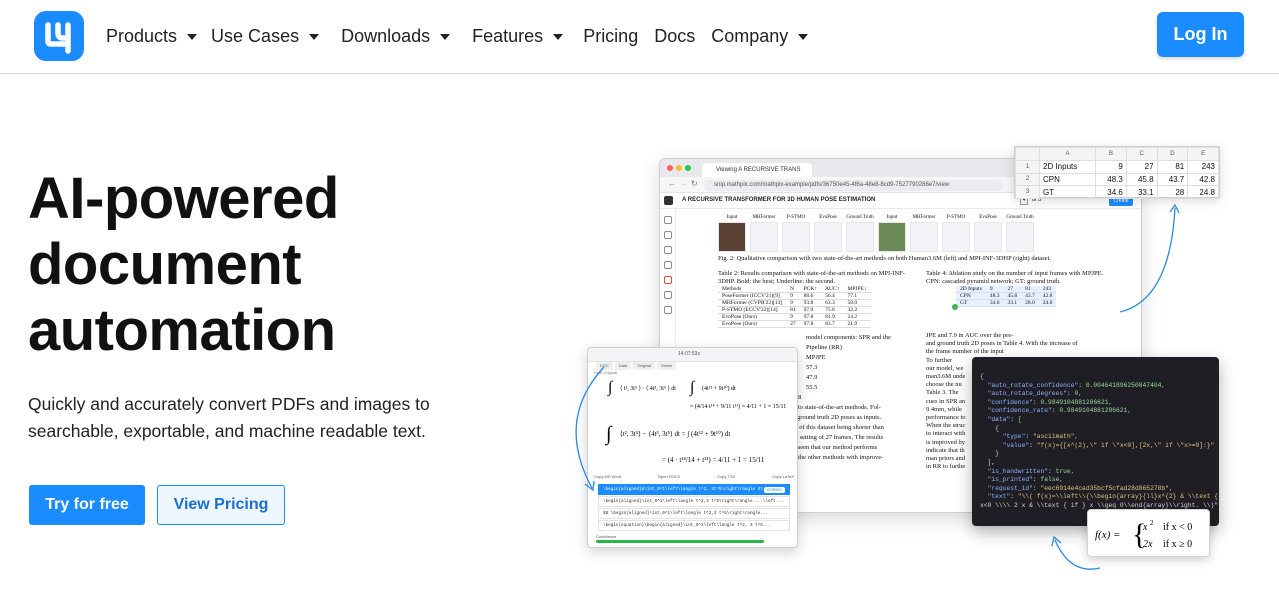  I want to click on sheet-cell: D, so click(1172, 154).